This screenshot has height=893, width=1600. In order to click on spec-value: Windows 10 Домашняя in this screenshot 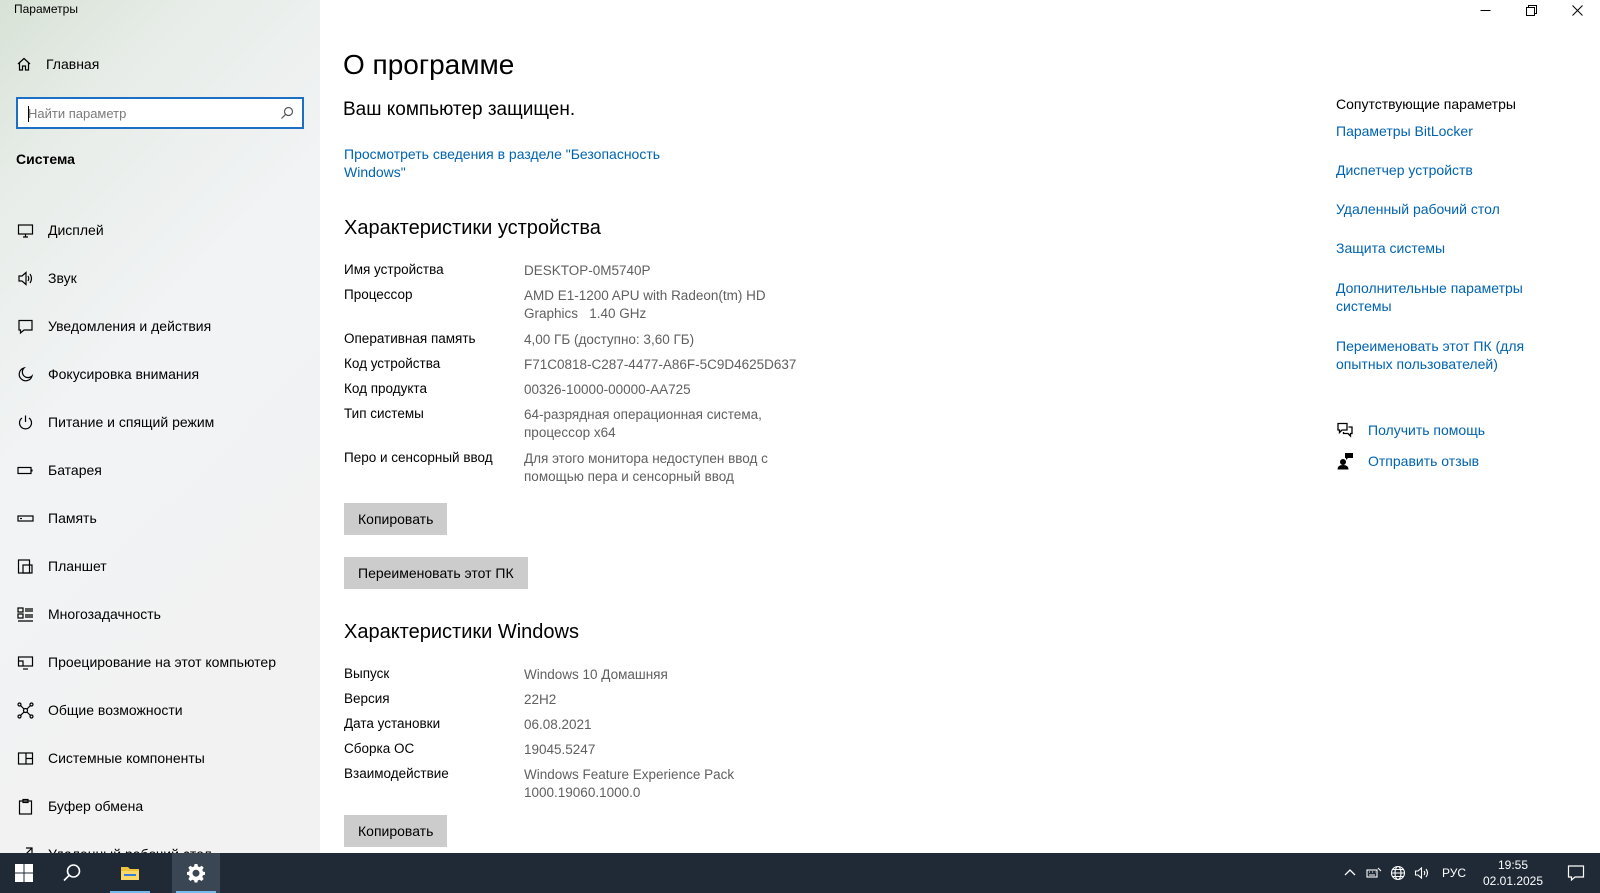, I will do `click(596, 674)`.